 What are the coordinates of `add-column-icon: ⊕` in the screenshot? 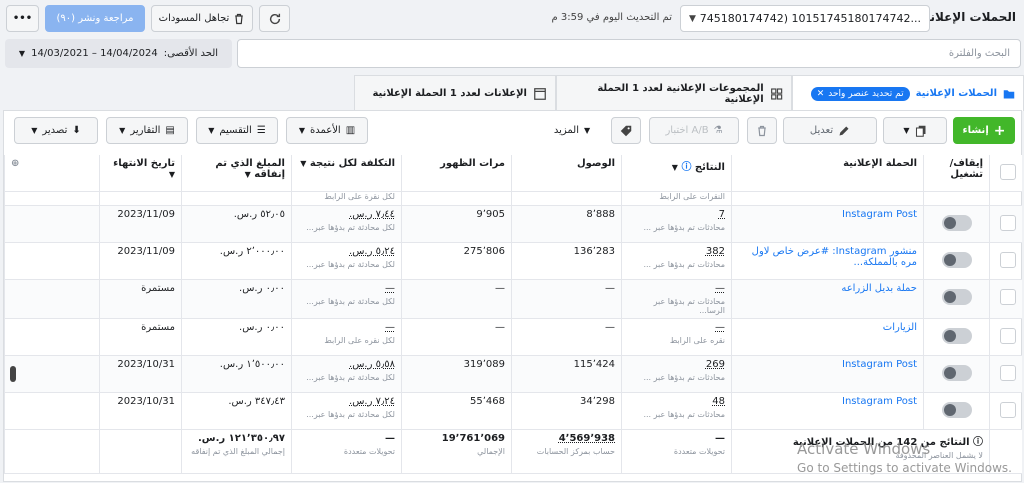 It's located at (15, 163).